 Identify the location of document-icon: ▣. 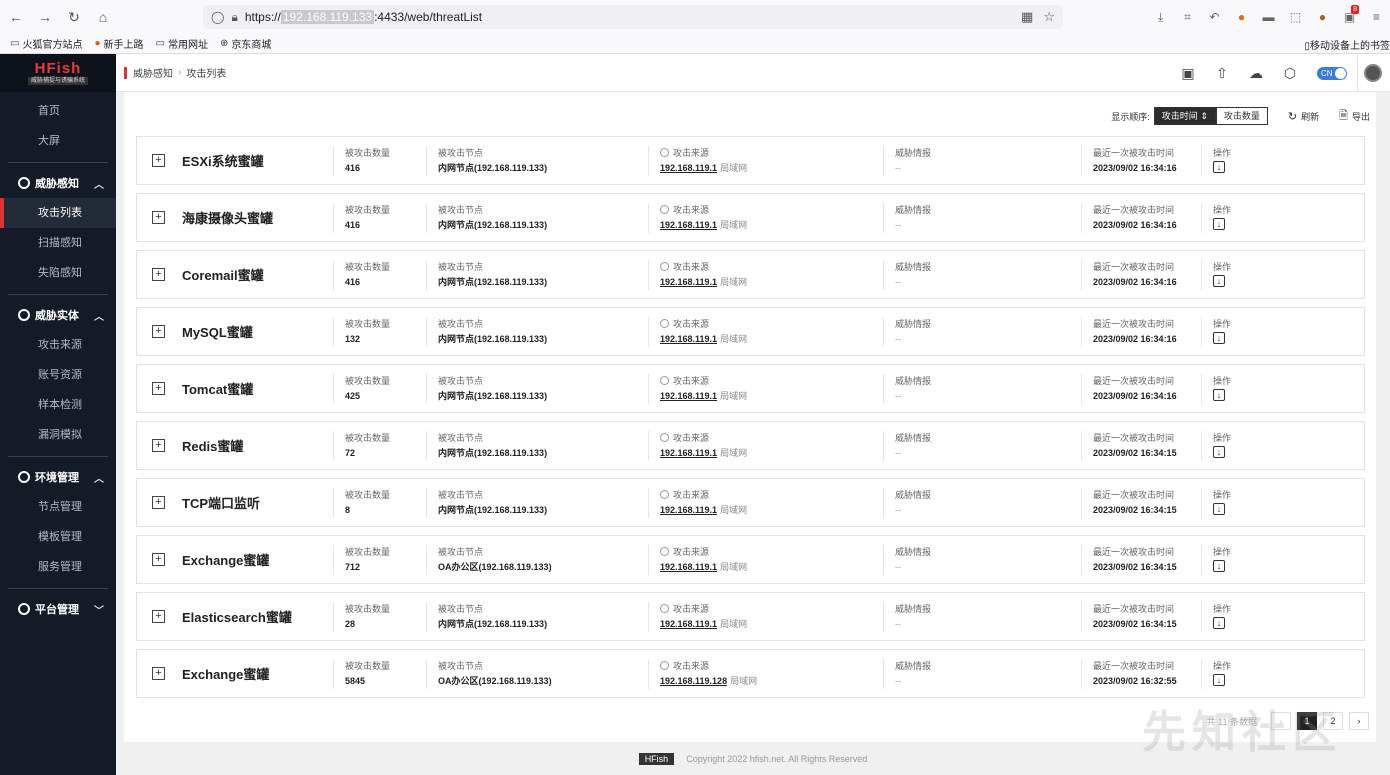
(1188, 73).